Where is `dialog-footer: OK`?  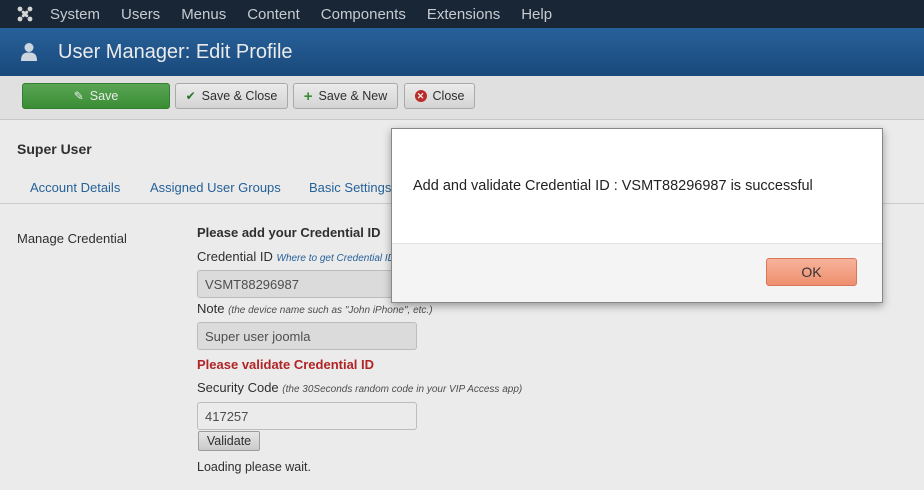 dialog-footer: OK is located at coordinates (637, 272).